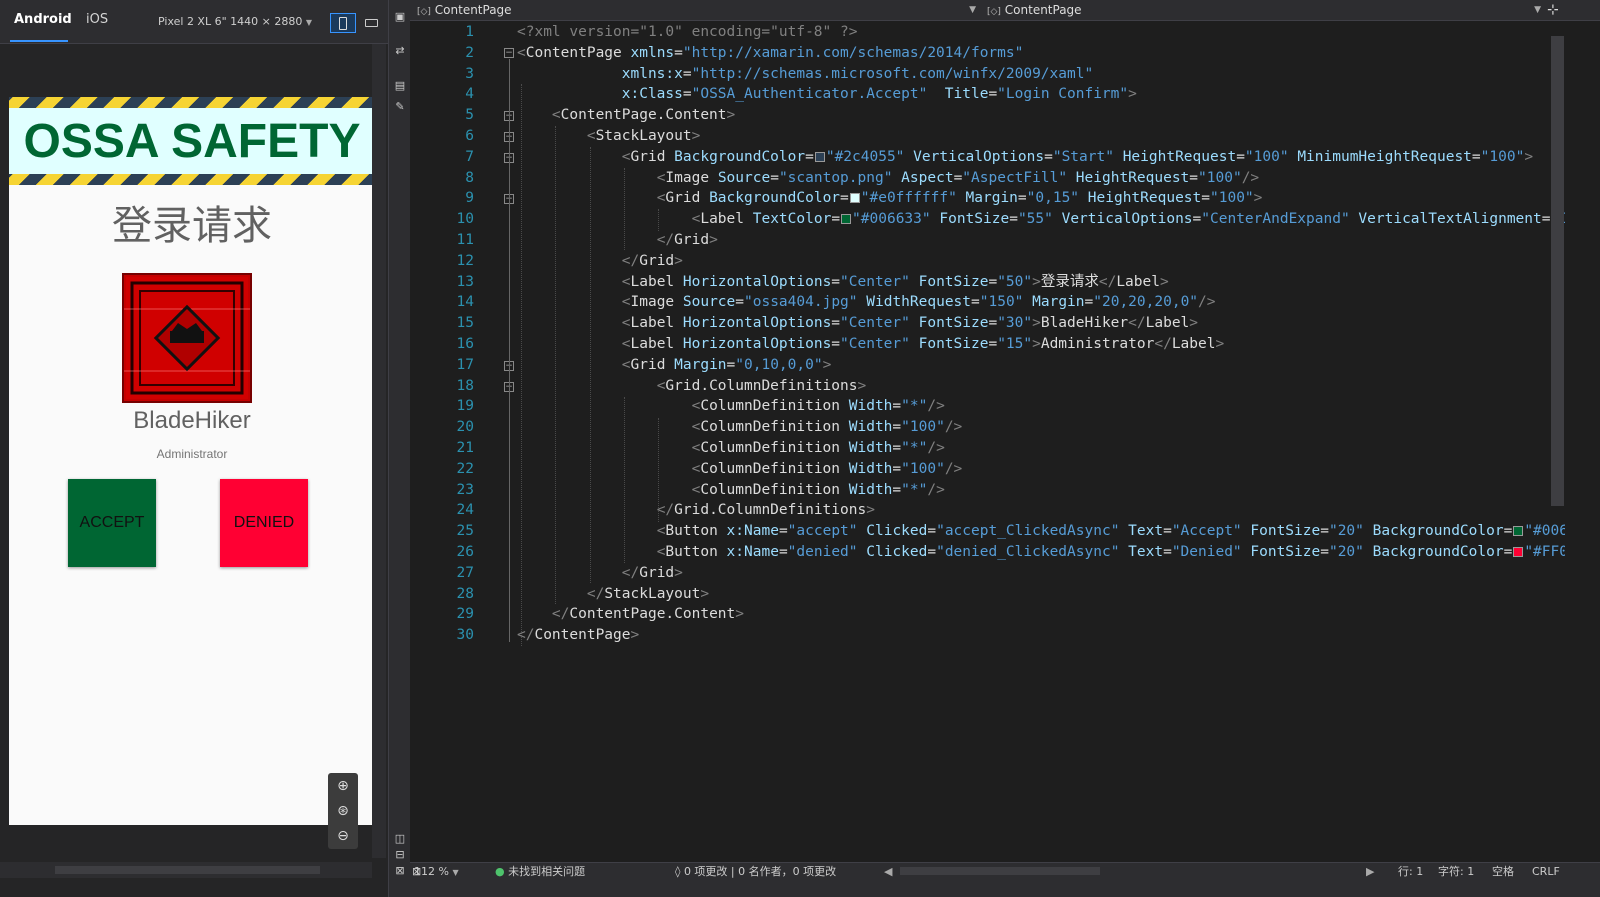  I want to click on line-number: 7, so click(469, 156).